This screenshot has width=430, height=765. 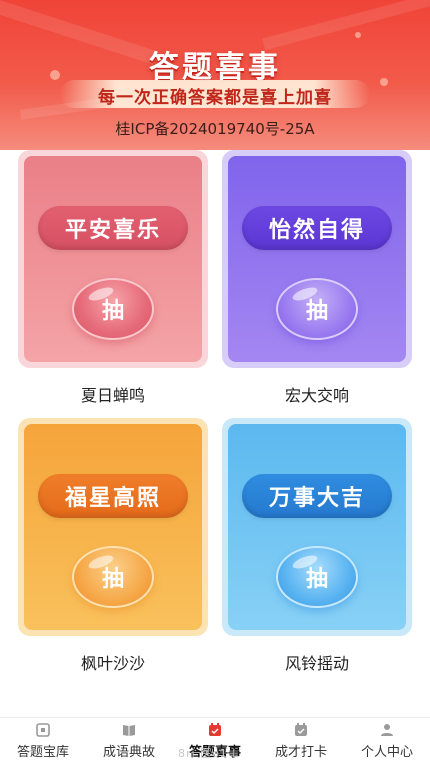 I want to click on card-body: 怡然自得 抽, so click(x=317, y=259).